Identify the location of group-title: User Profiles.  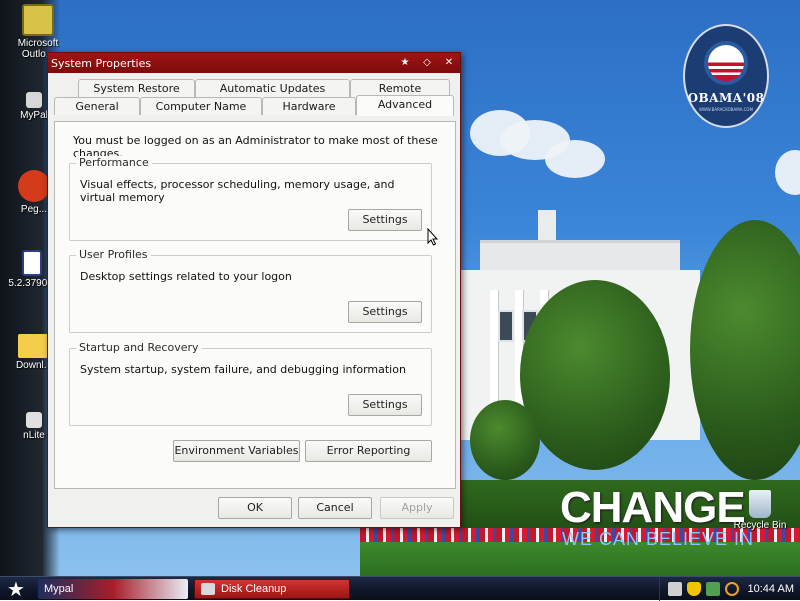
(113, 254).